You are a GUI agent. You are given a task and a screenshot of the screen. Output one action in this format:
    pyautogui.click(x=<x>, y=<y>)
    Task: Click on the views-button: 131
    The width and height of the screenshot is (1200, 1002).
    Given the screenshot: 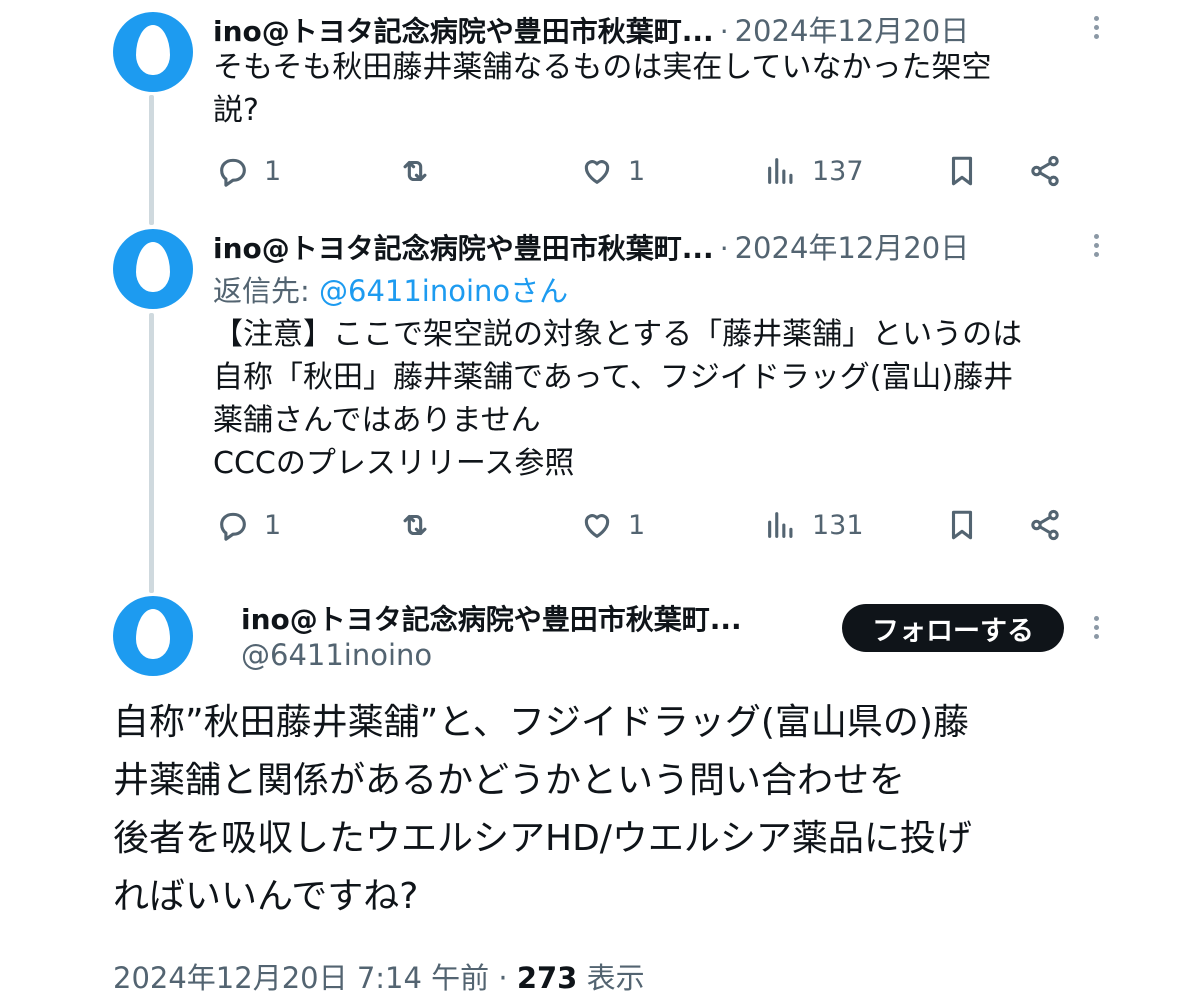 What is the action you would take?
    pyautogui.click(x=814, y=525)
    